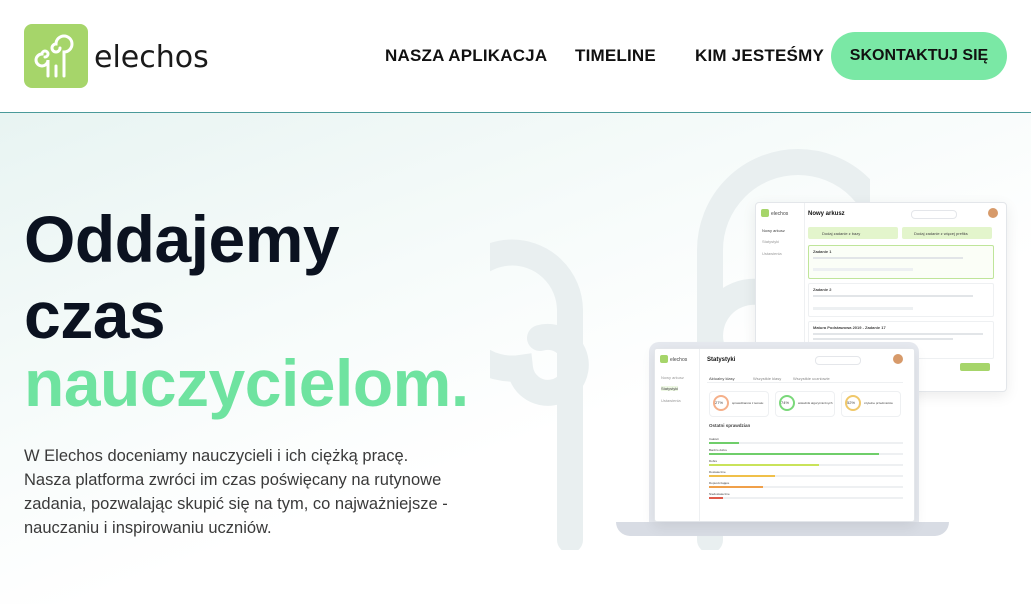  I want to click on logo-icon, so click(56, 56).